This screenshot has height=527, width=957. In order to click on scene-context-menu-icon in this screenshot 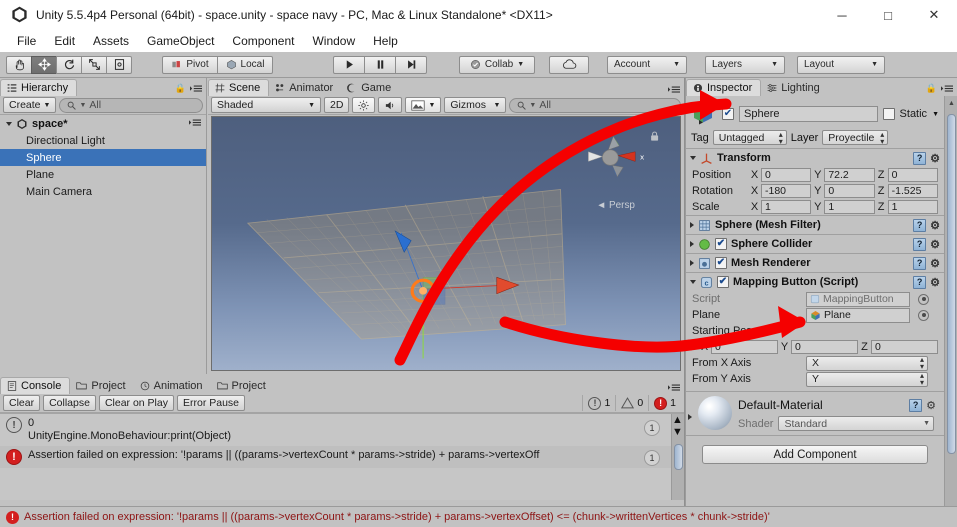, I will do `click(195, 122)`.